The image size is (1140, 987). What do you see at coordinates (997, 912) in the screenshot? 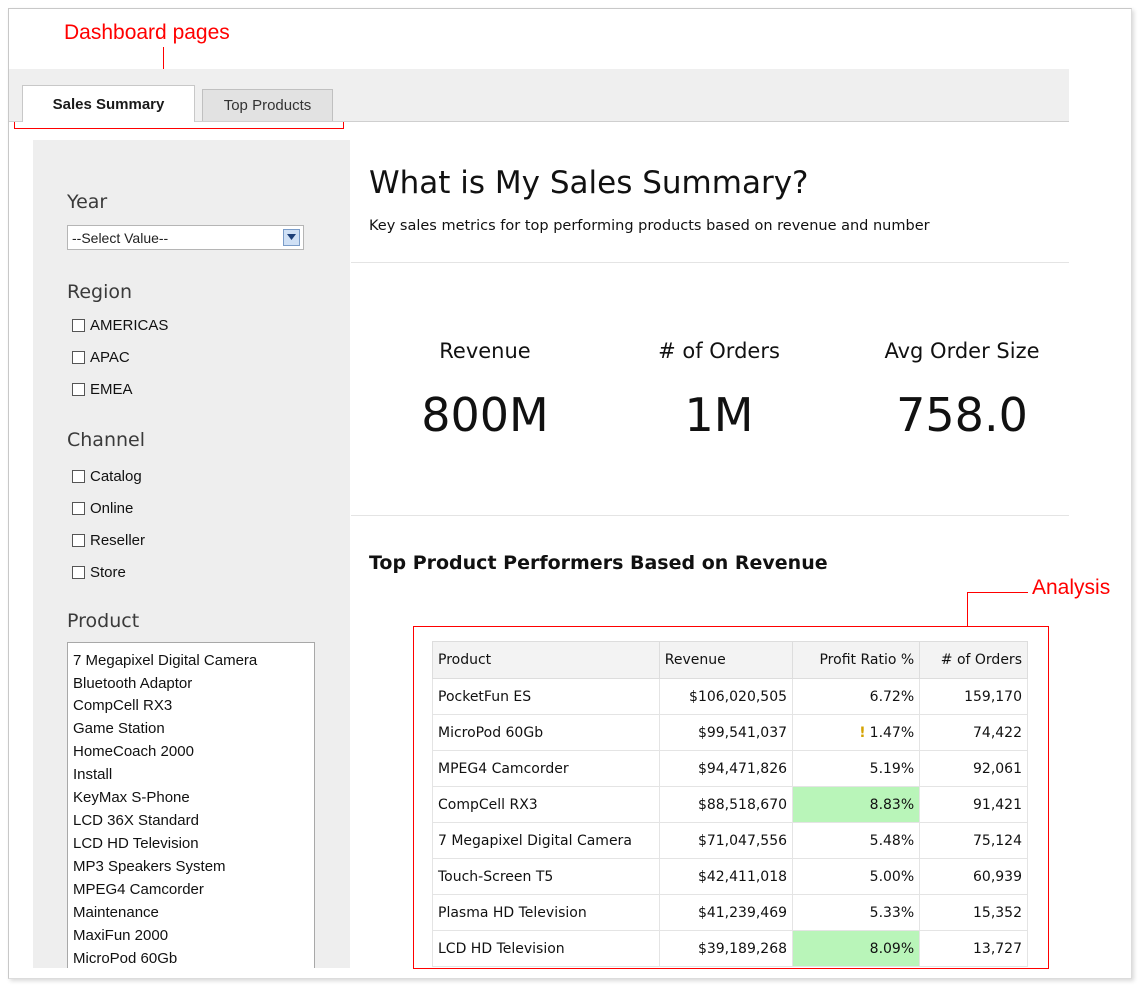
I see `cell-orders-text: 15,352` at bounding box center [997, 912].